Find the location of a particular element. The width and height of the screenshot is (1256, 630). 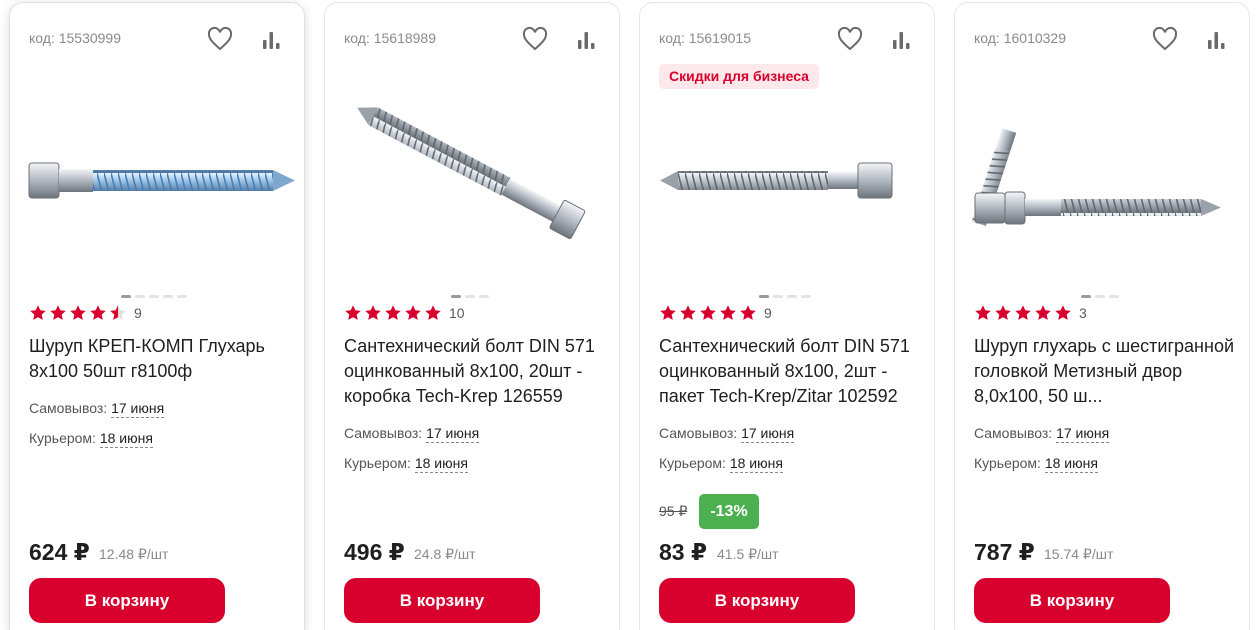

rating-stars: 10 is located at coordinates (404, 313).